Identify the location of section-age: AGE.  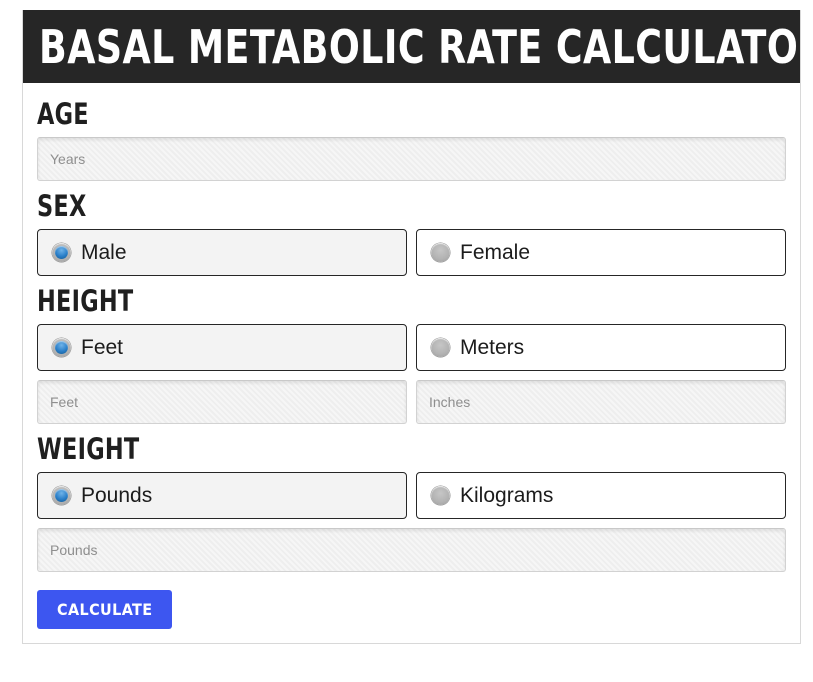
(411, 140).